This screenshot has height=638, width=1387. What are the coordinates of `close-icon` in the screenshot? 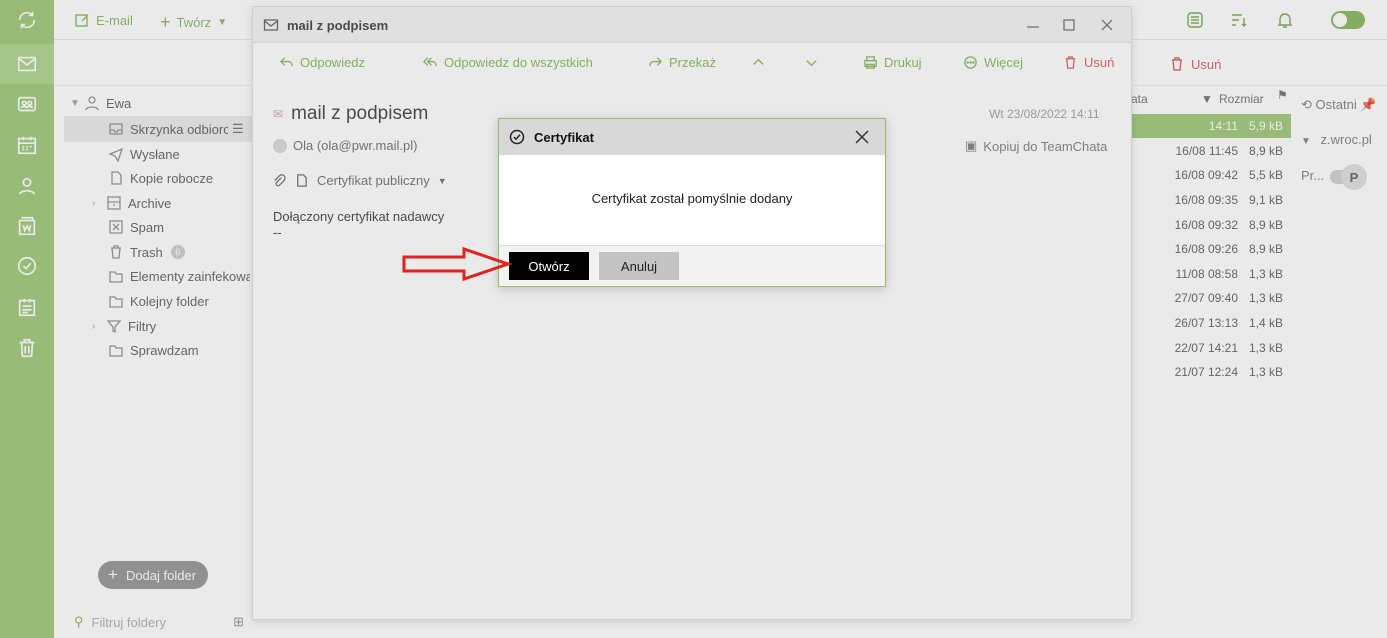 It's located at (862, 137).